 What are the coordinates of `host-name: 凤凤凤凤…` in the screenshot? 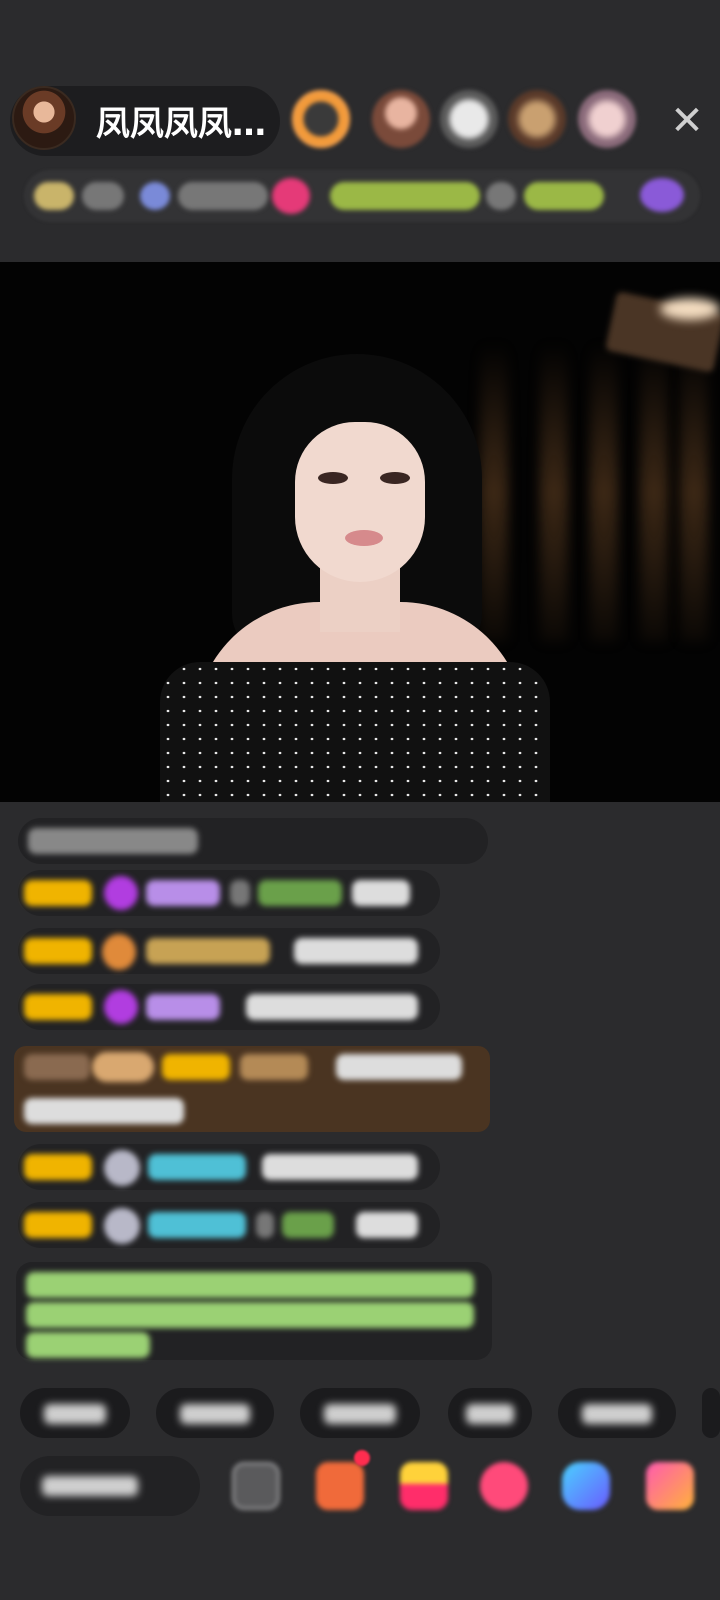 It's located at (181, 120).